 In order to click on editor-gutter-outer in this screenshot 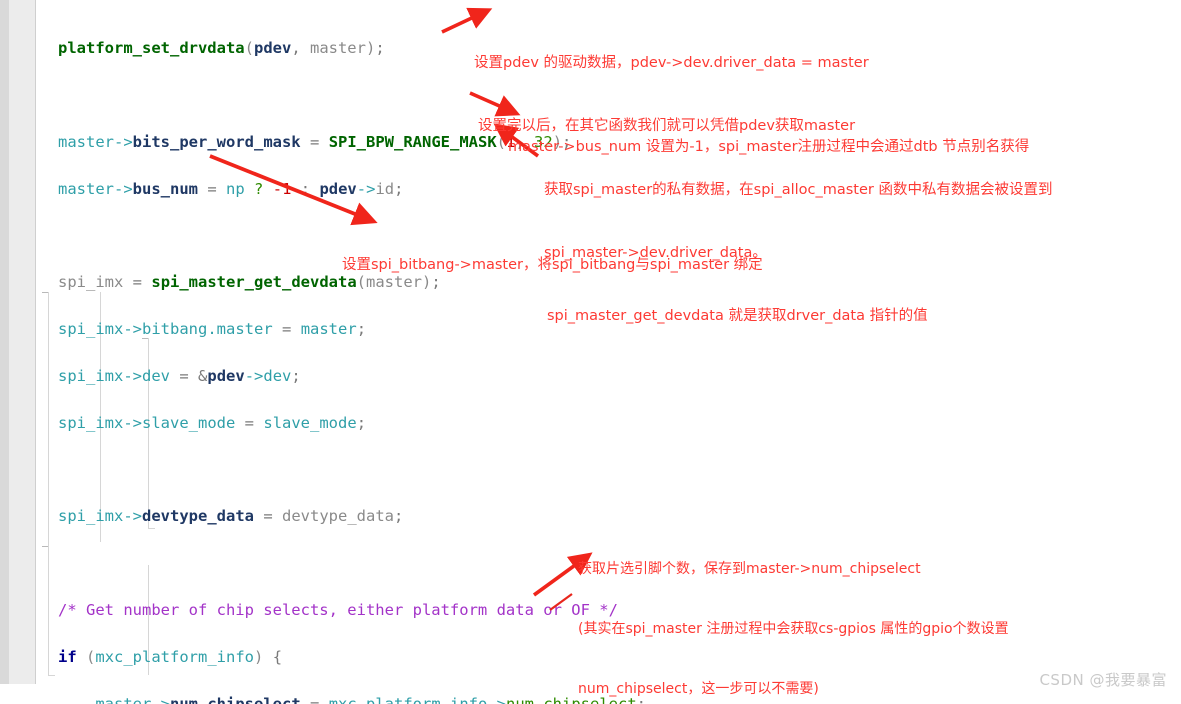, I will do `click(4, 342)`.